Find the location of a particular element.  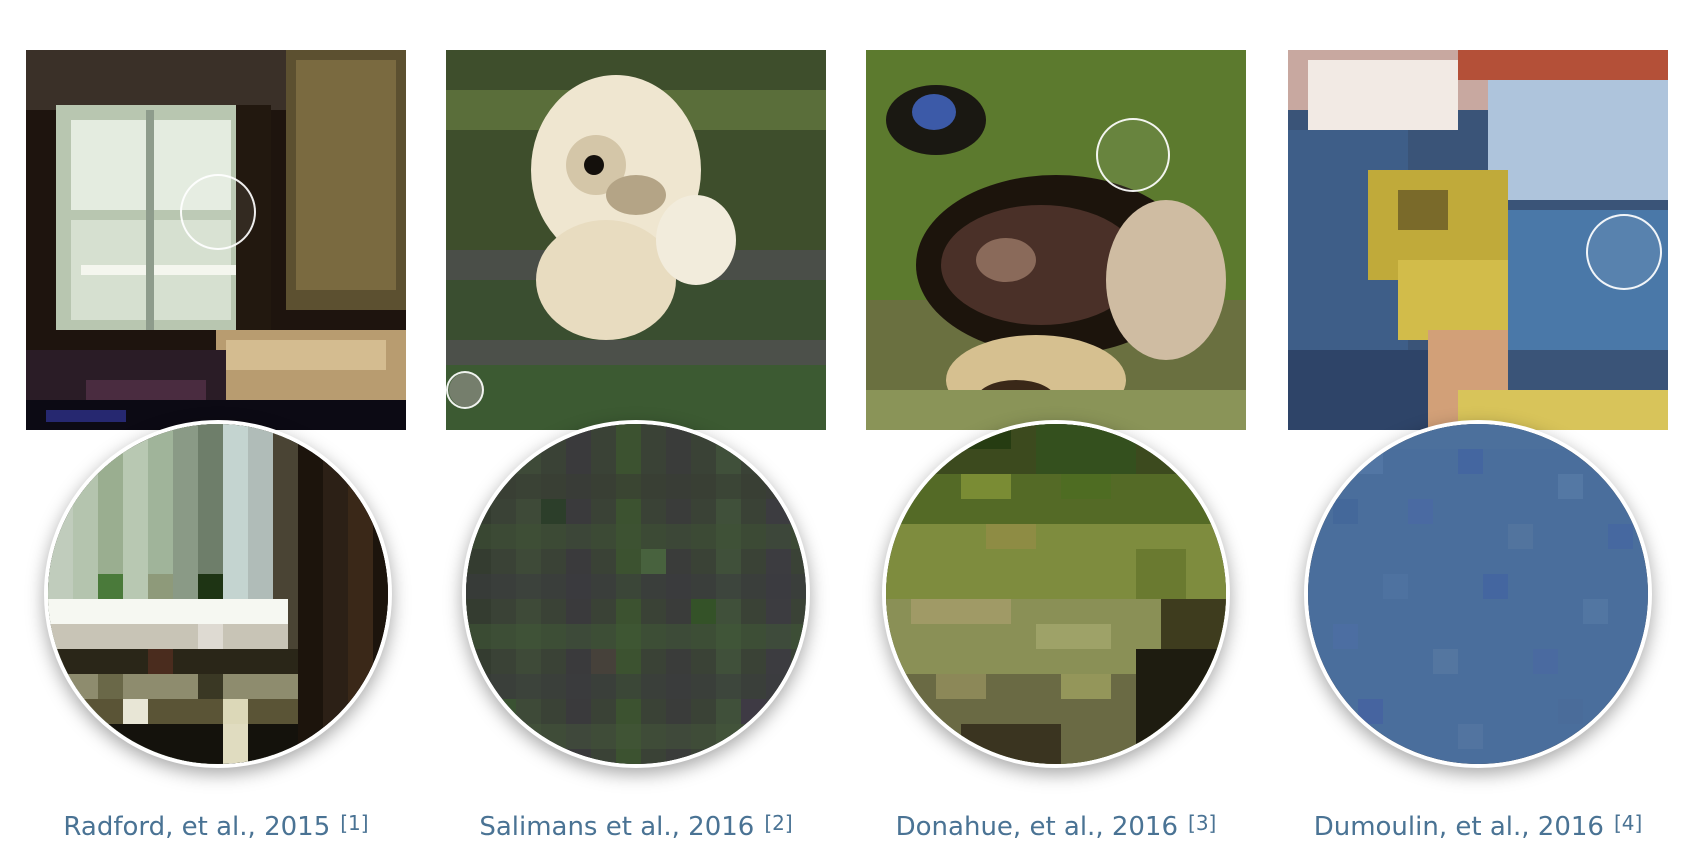

author-year-link: Donahue, et al., 2016 is located at coordinates (1037, 827).